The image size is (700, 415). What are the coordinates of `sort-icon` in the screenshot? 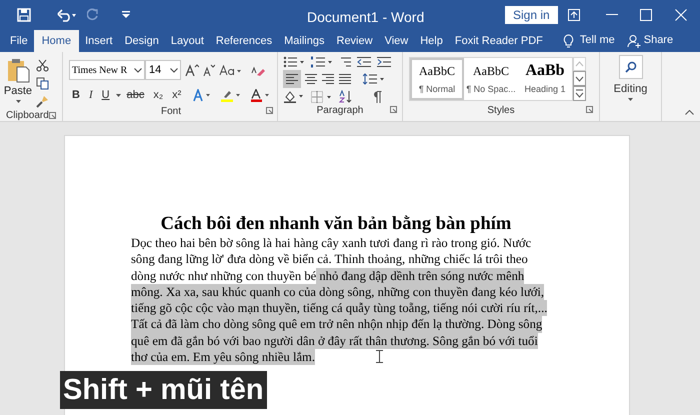 It's located at (346, 96).